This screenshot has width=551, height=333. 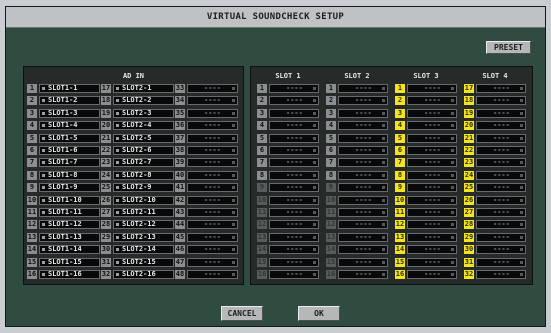 What do you see at coordinates (508, 47) in the screenshot?
I see `preset-button: PRESET` at bounding box center [508, 47].